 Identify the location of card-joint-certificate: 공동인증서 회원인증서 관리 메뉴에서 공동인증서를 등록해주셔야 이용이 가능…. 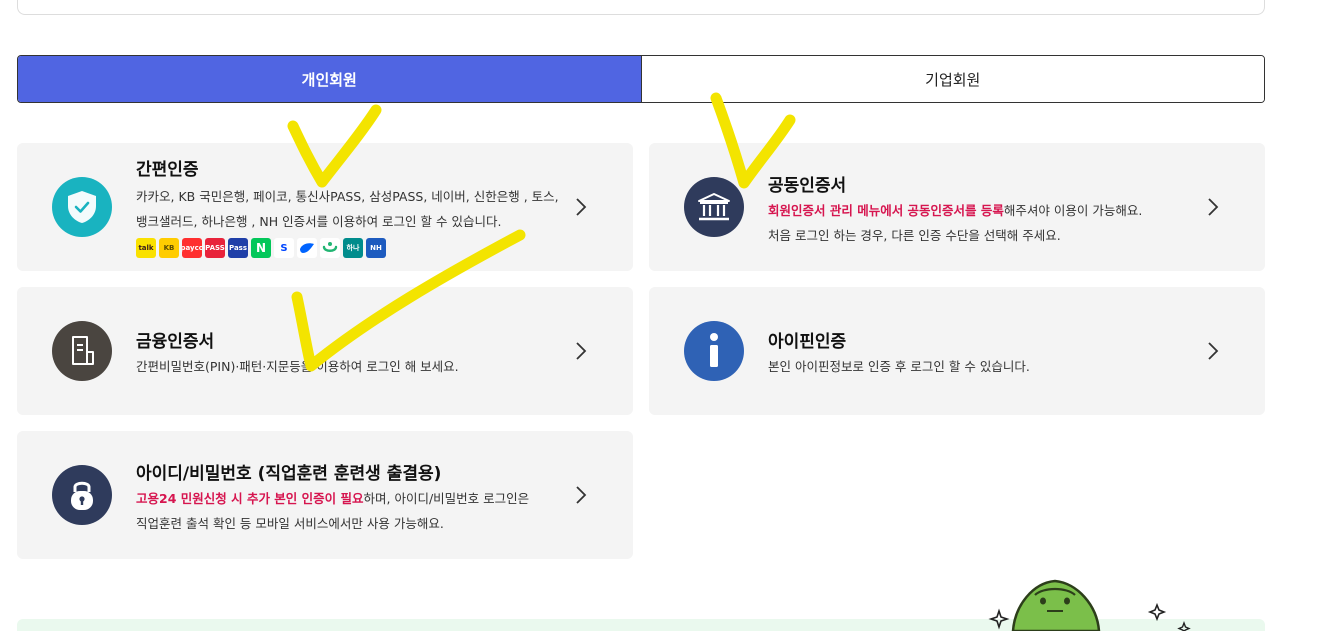
(957, 207).